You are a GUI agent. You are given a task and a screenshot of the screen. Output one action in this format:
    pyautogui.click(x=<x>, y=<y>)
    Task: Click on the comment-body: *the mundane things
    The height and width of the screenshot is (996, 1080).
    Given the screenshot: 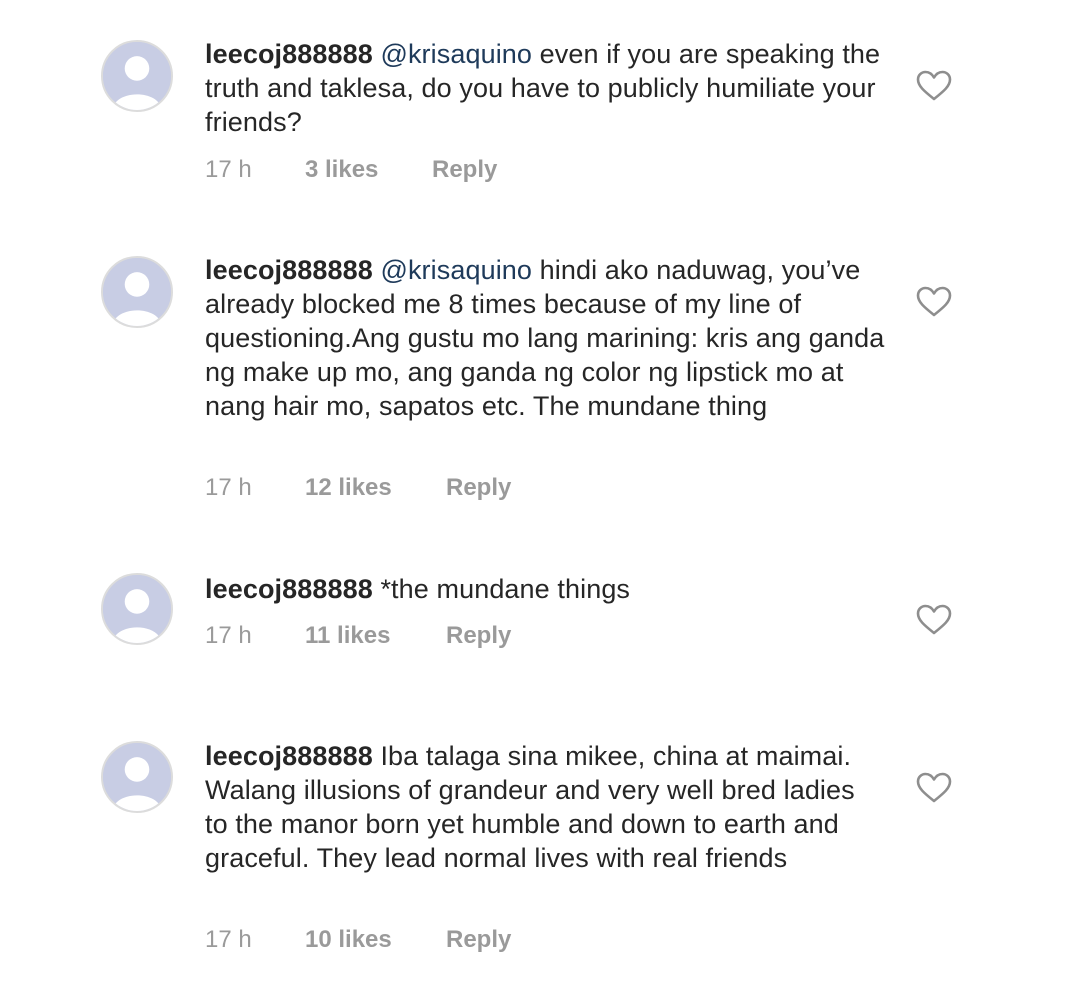 What is the action you would take?
    pyautogui.click(x=505, y=589)
    